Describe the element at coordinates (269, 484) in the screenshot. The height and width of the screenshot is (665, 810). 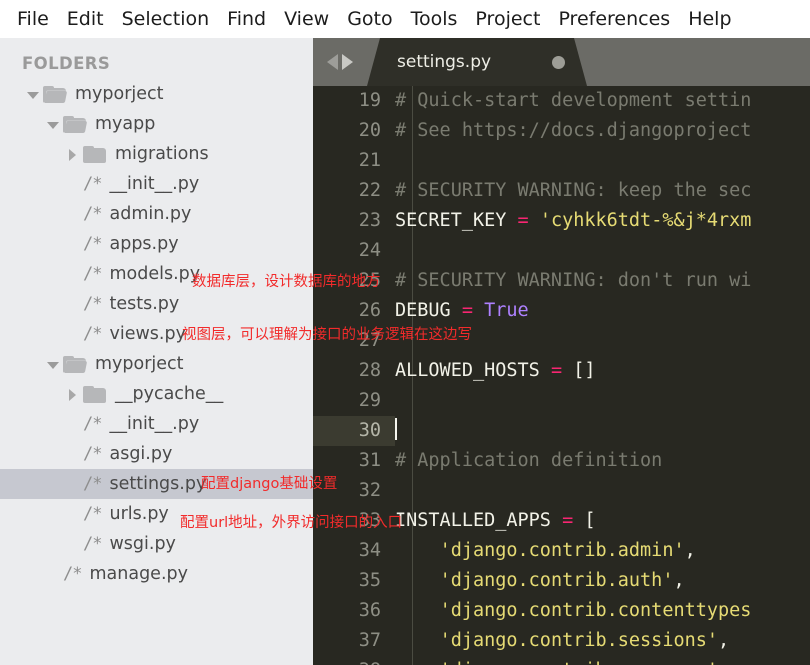
I see `annotation-settingspy: 配置django基础设置` at that location.